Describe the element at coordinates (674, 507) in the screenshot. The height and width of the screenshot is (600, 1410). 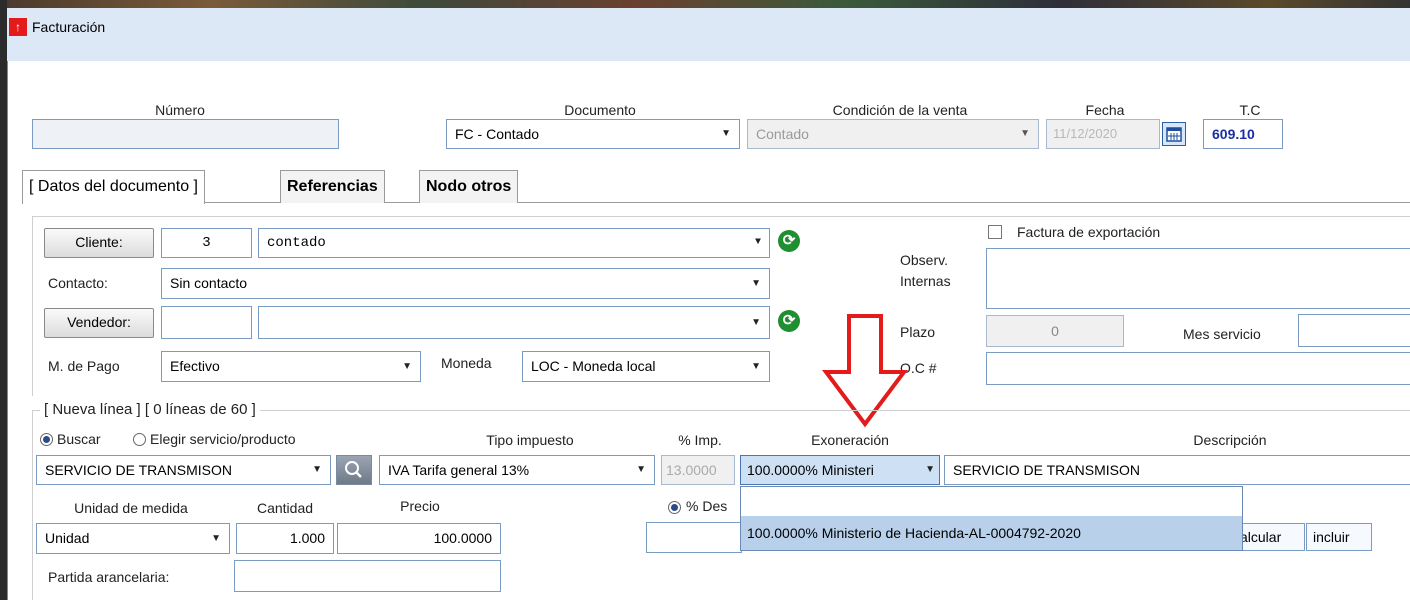
I see `descuento-radio` at that location.